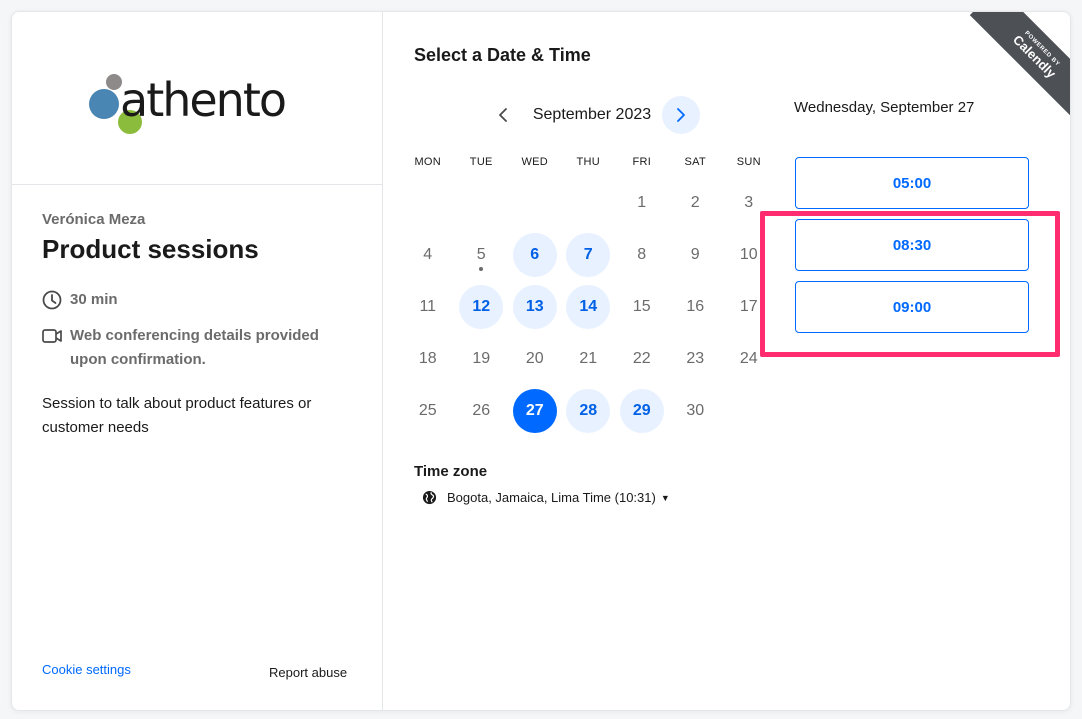  I want to click on weekday-label: FRI, so click(642, 162).